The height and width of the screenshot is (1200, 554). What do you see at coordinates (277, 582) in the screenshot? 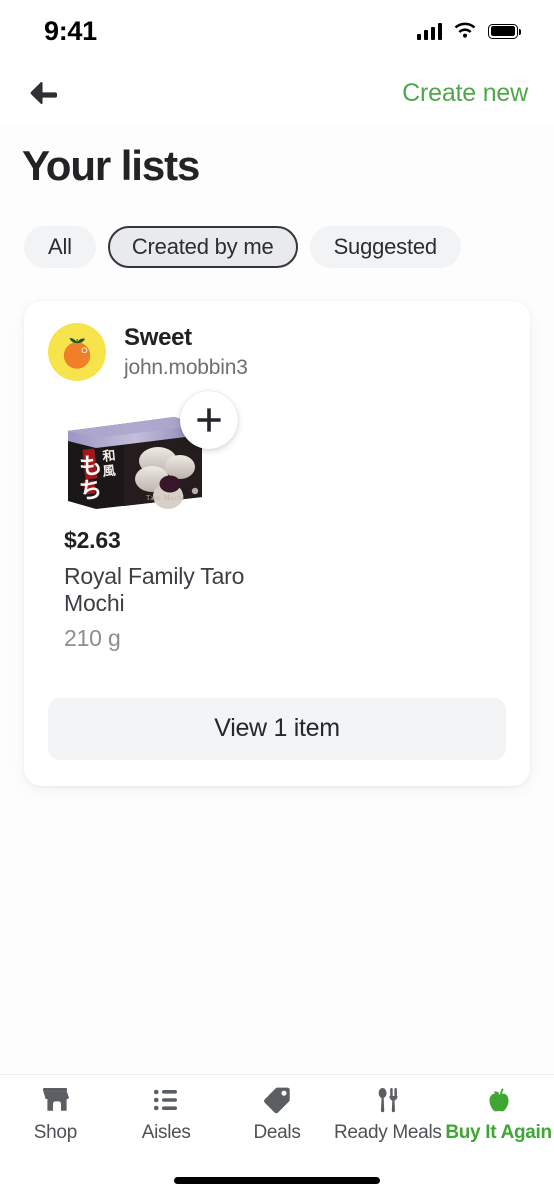
I see `product-meta: $2.63 Royal Family Taro Mochi 210 g` at bounding box center [277, 582].